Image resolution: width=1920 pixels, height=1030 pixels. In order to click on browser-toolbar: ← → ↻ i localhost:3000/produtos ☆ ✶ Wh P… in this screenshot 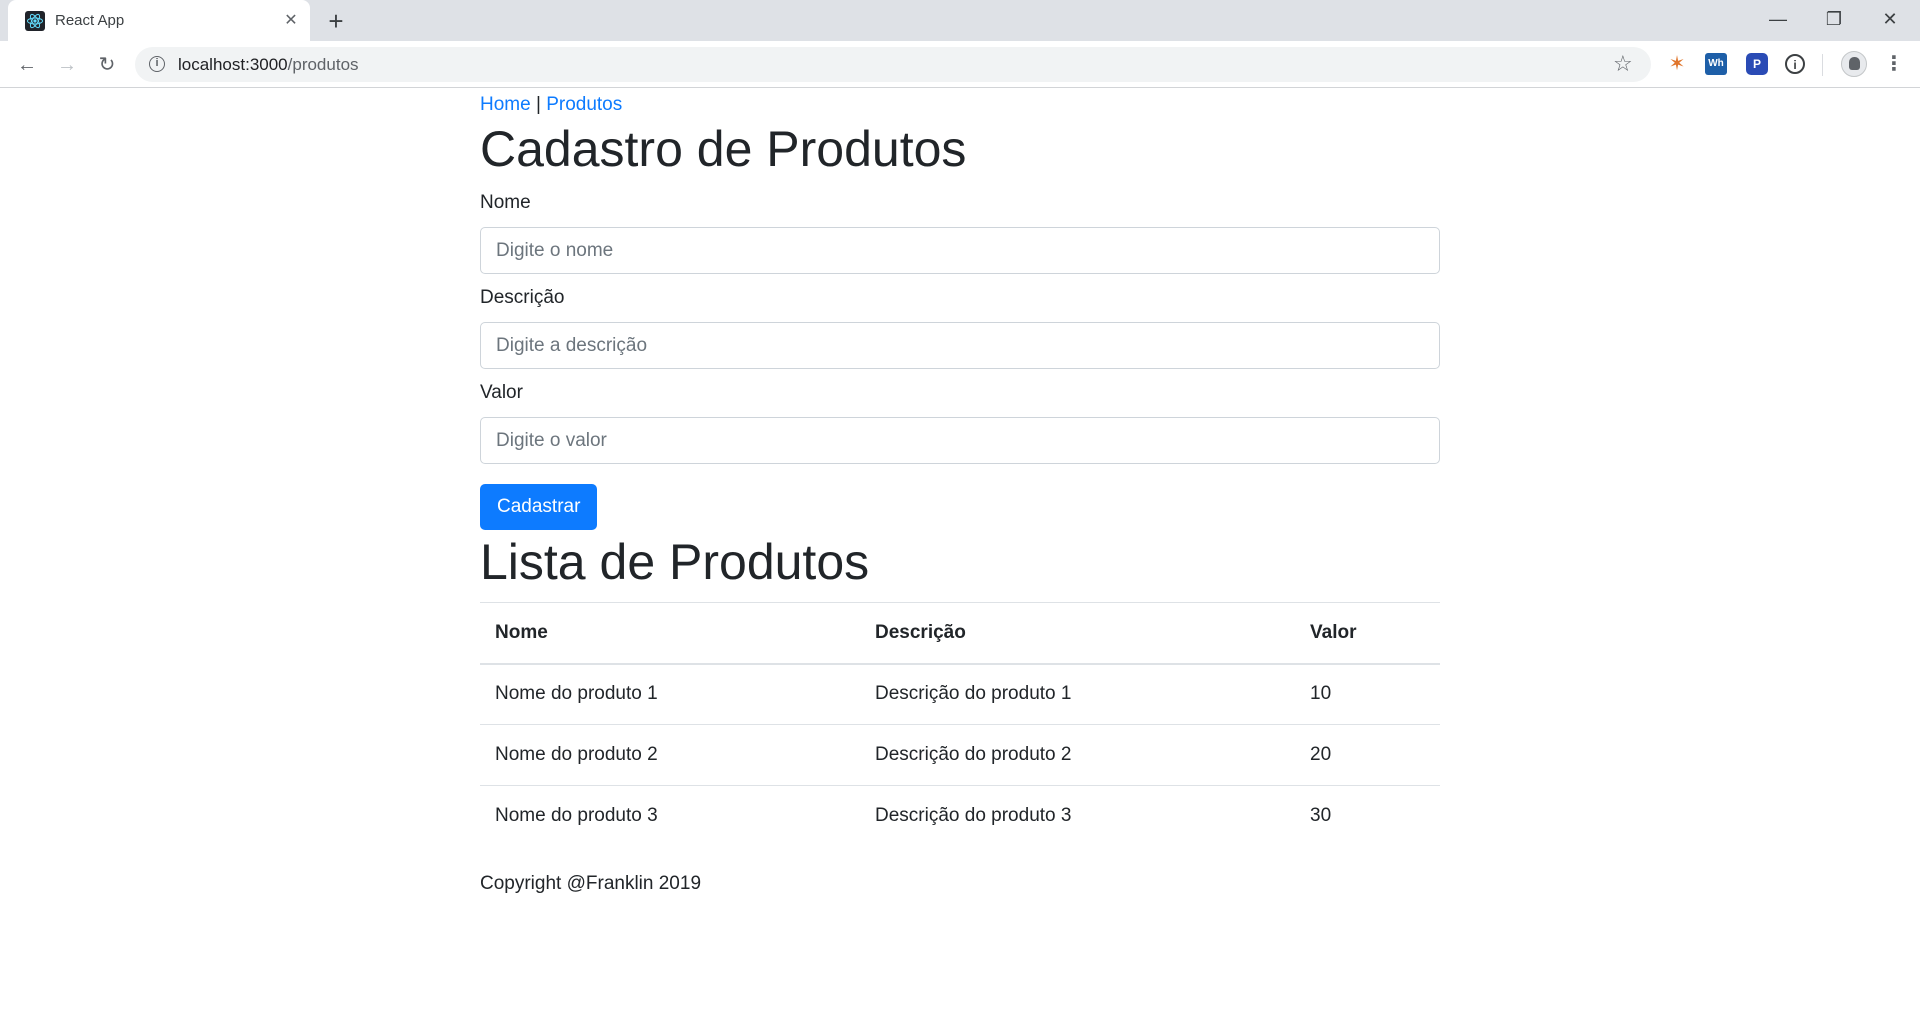, I will do `click(960, 64)`.